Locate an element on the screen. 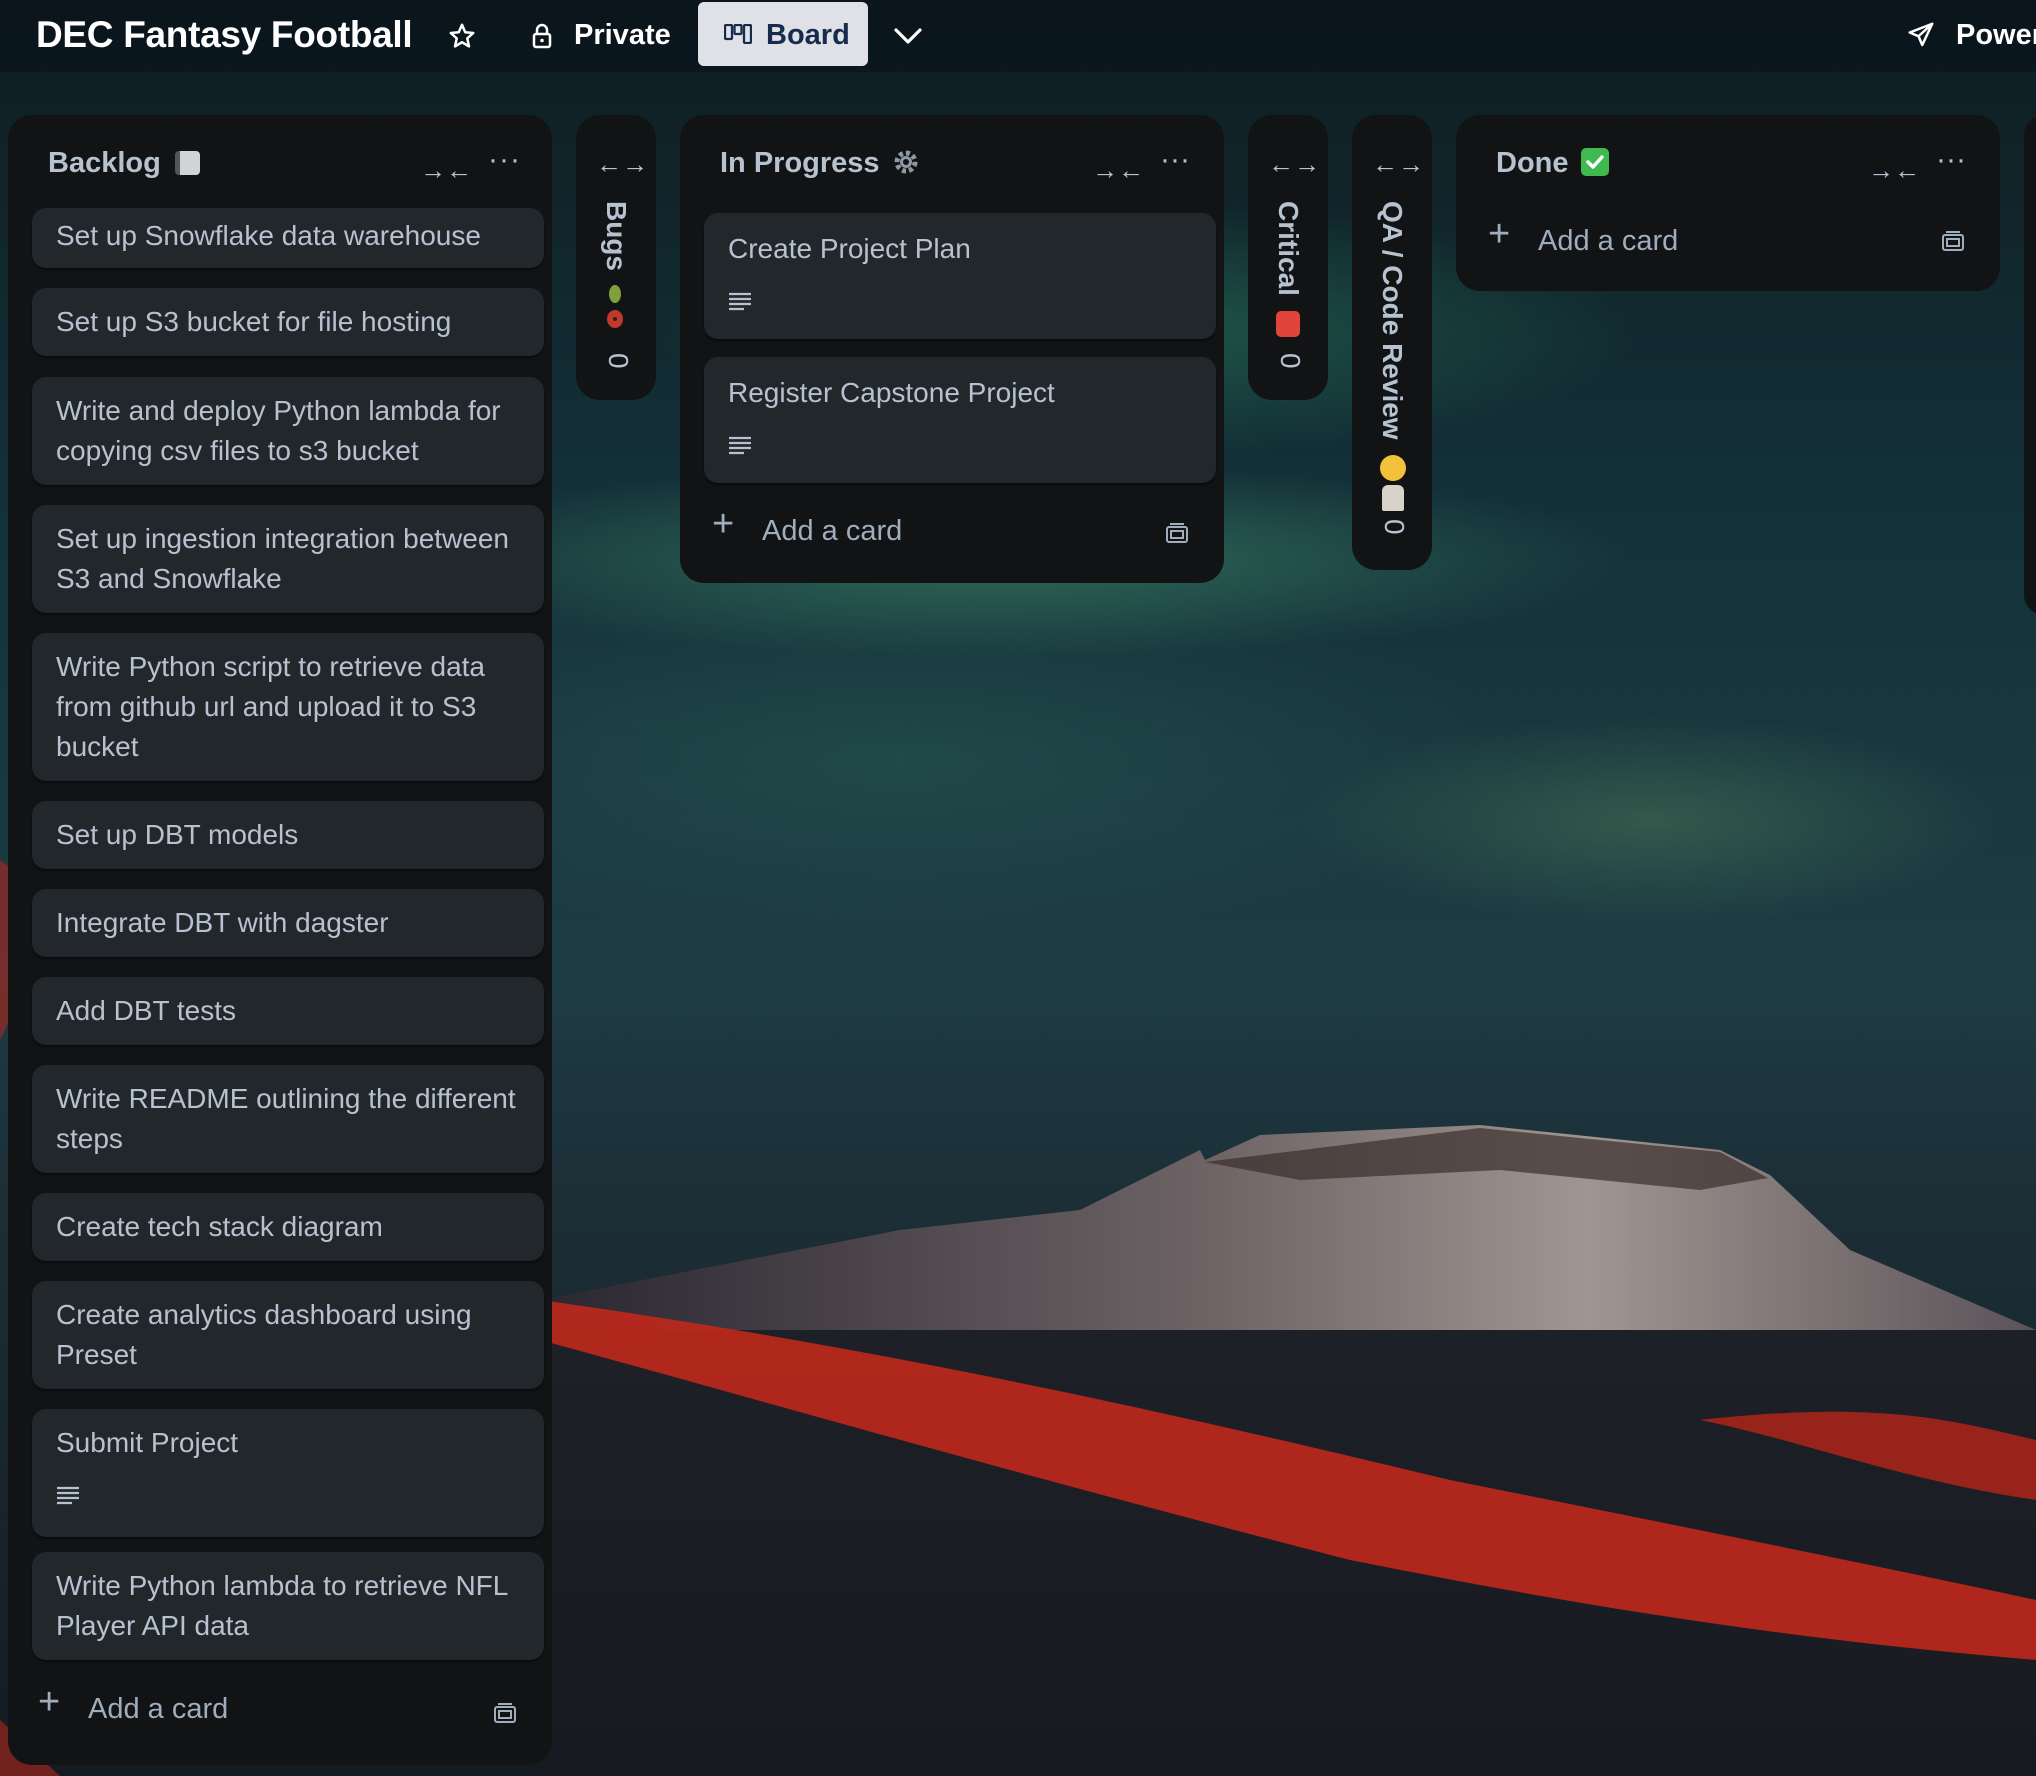 The image size is (2036, 1776). list-title: Backlog is located at coordinates (124, 163).